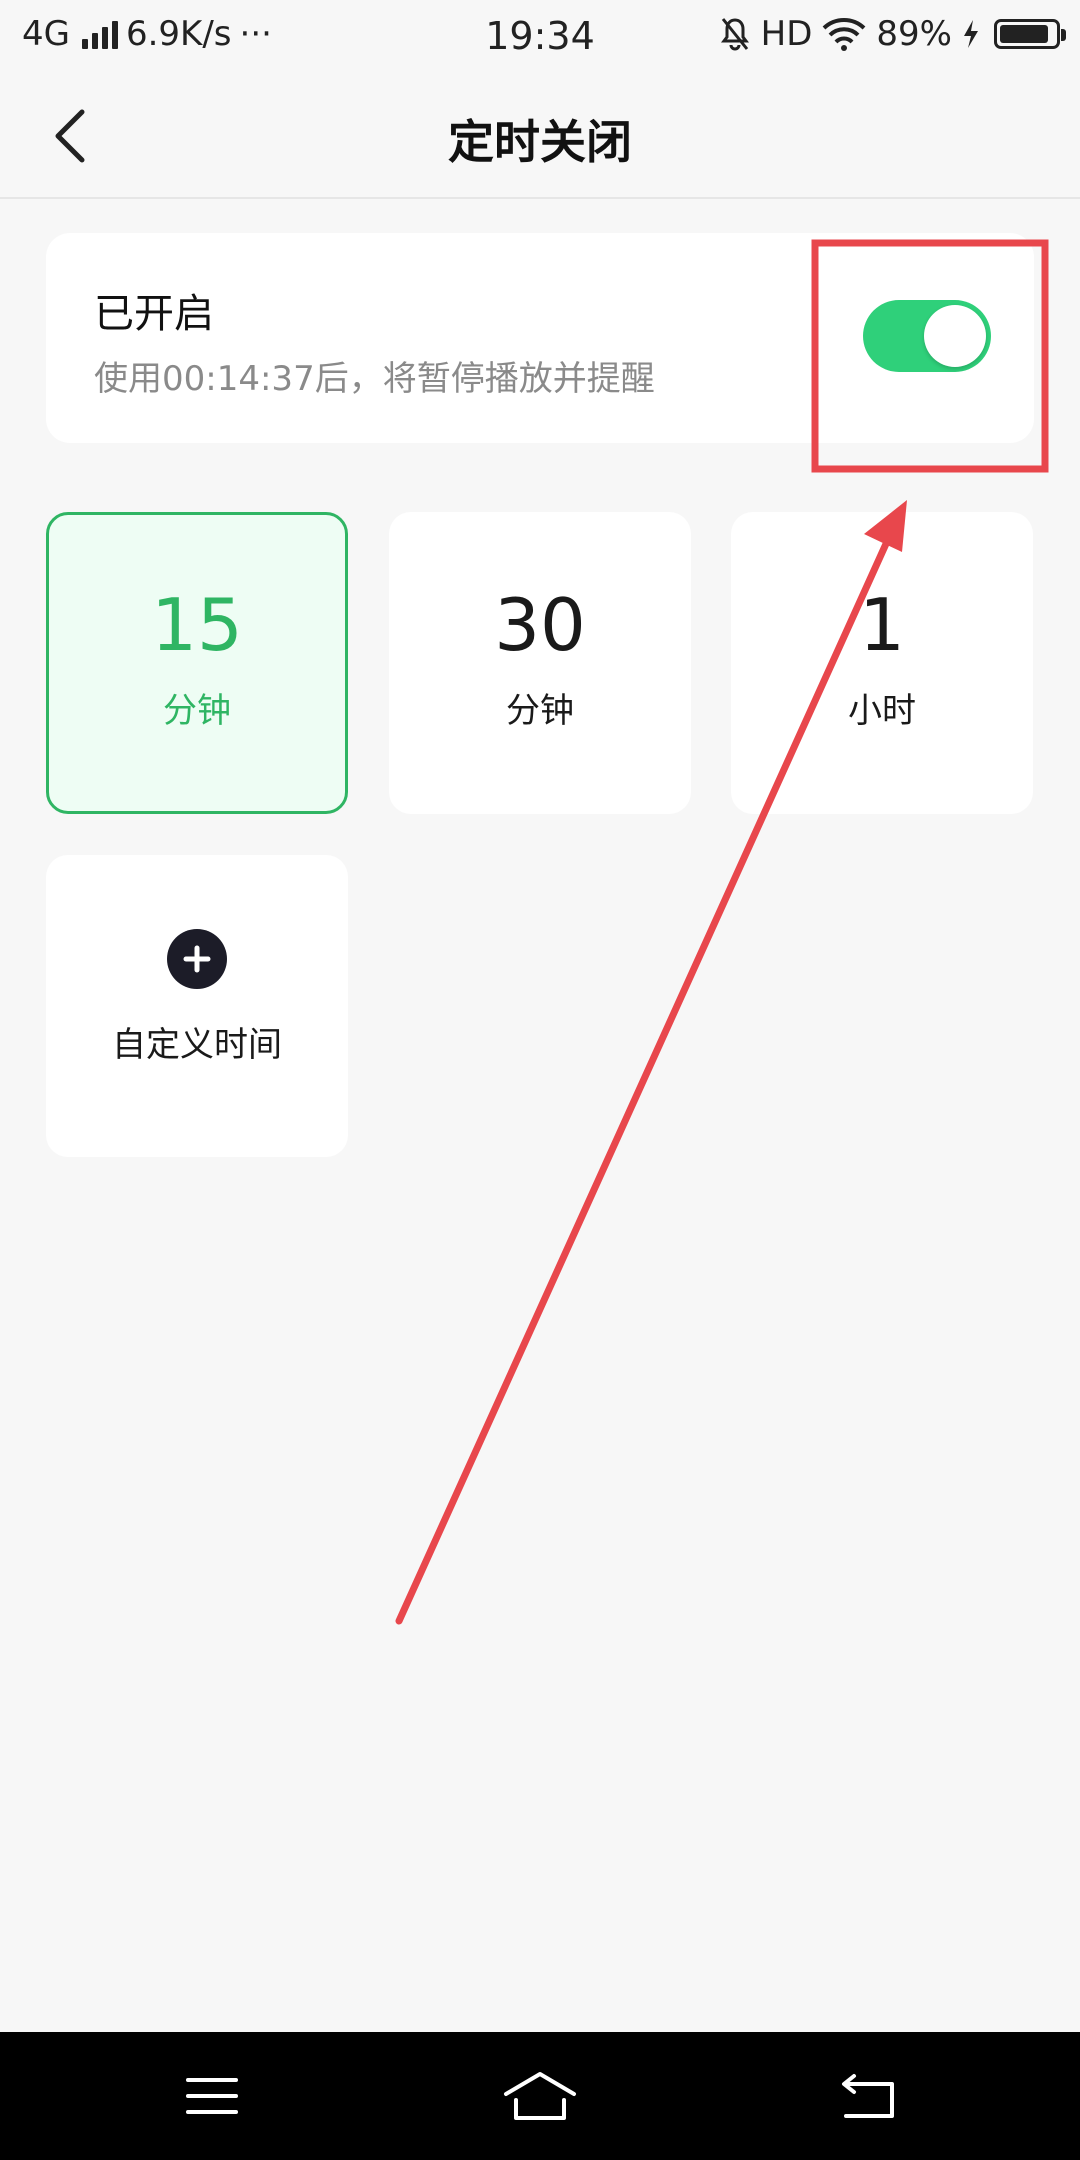 This screenshot has height=2160, width=1080. I want to click on toggle-knob, so click(955, 336).